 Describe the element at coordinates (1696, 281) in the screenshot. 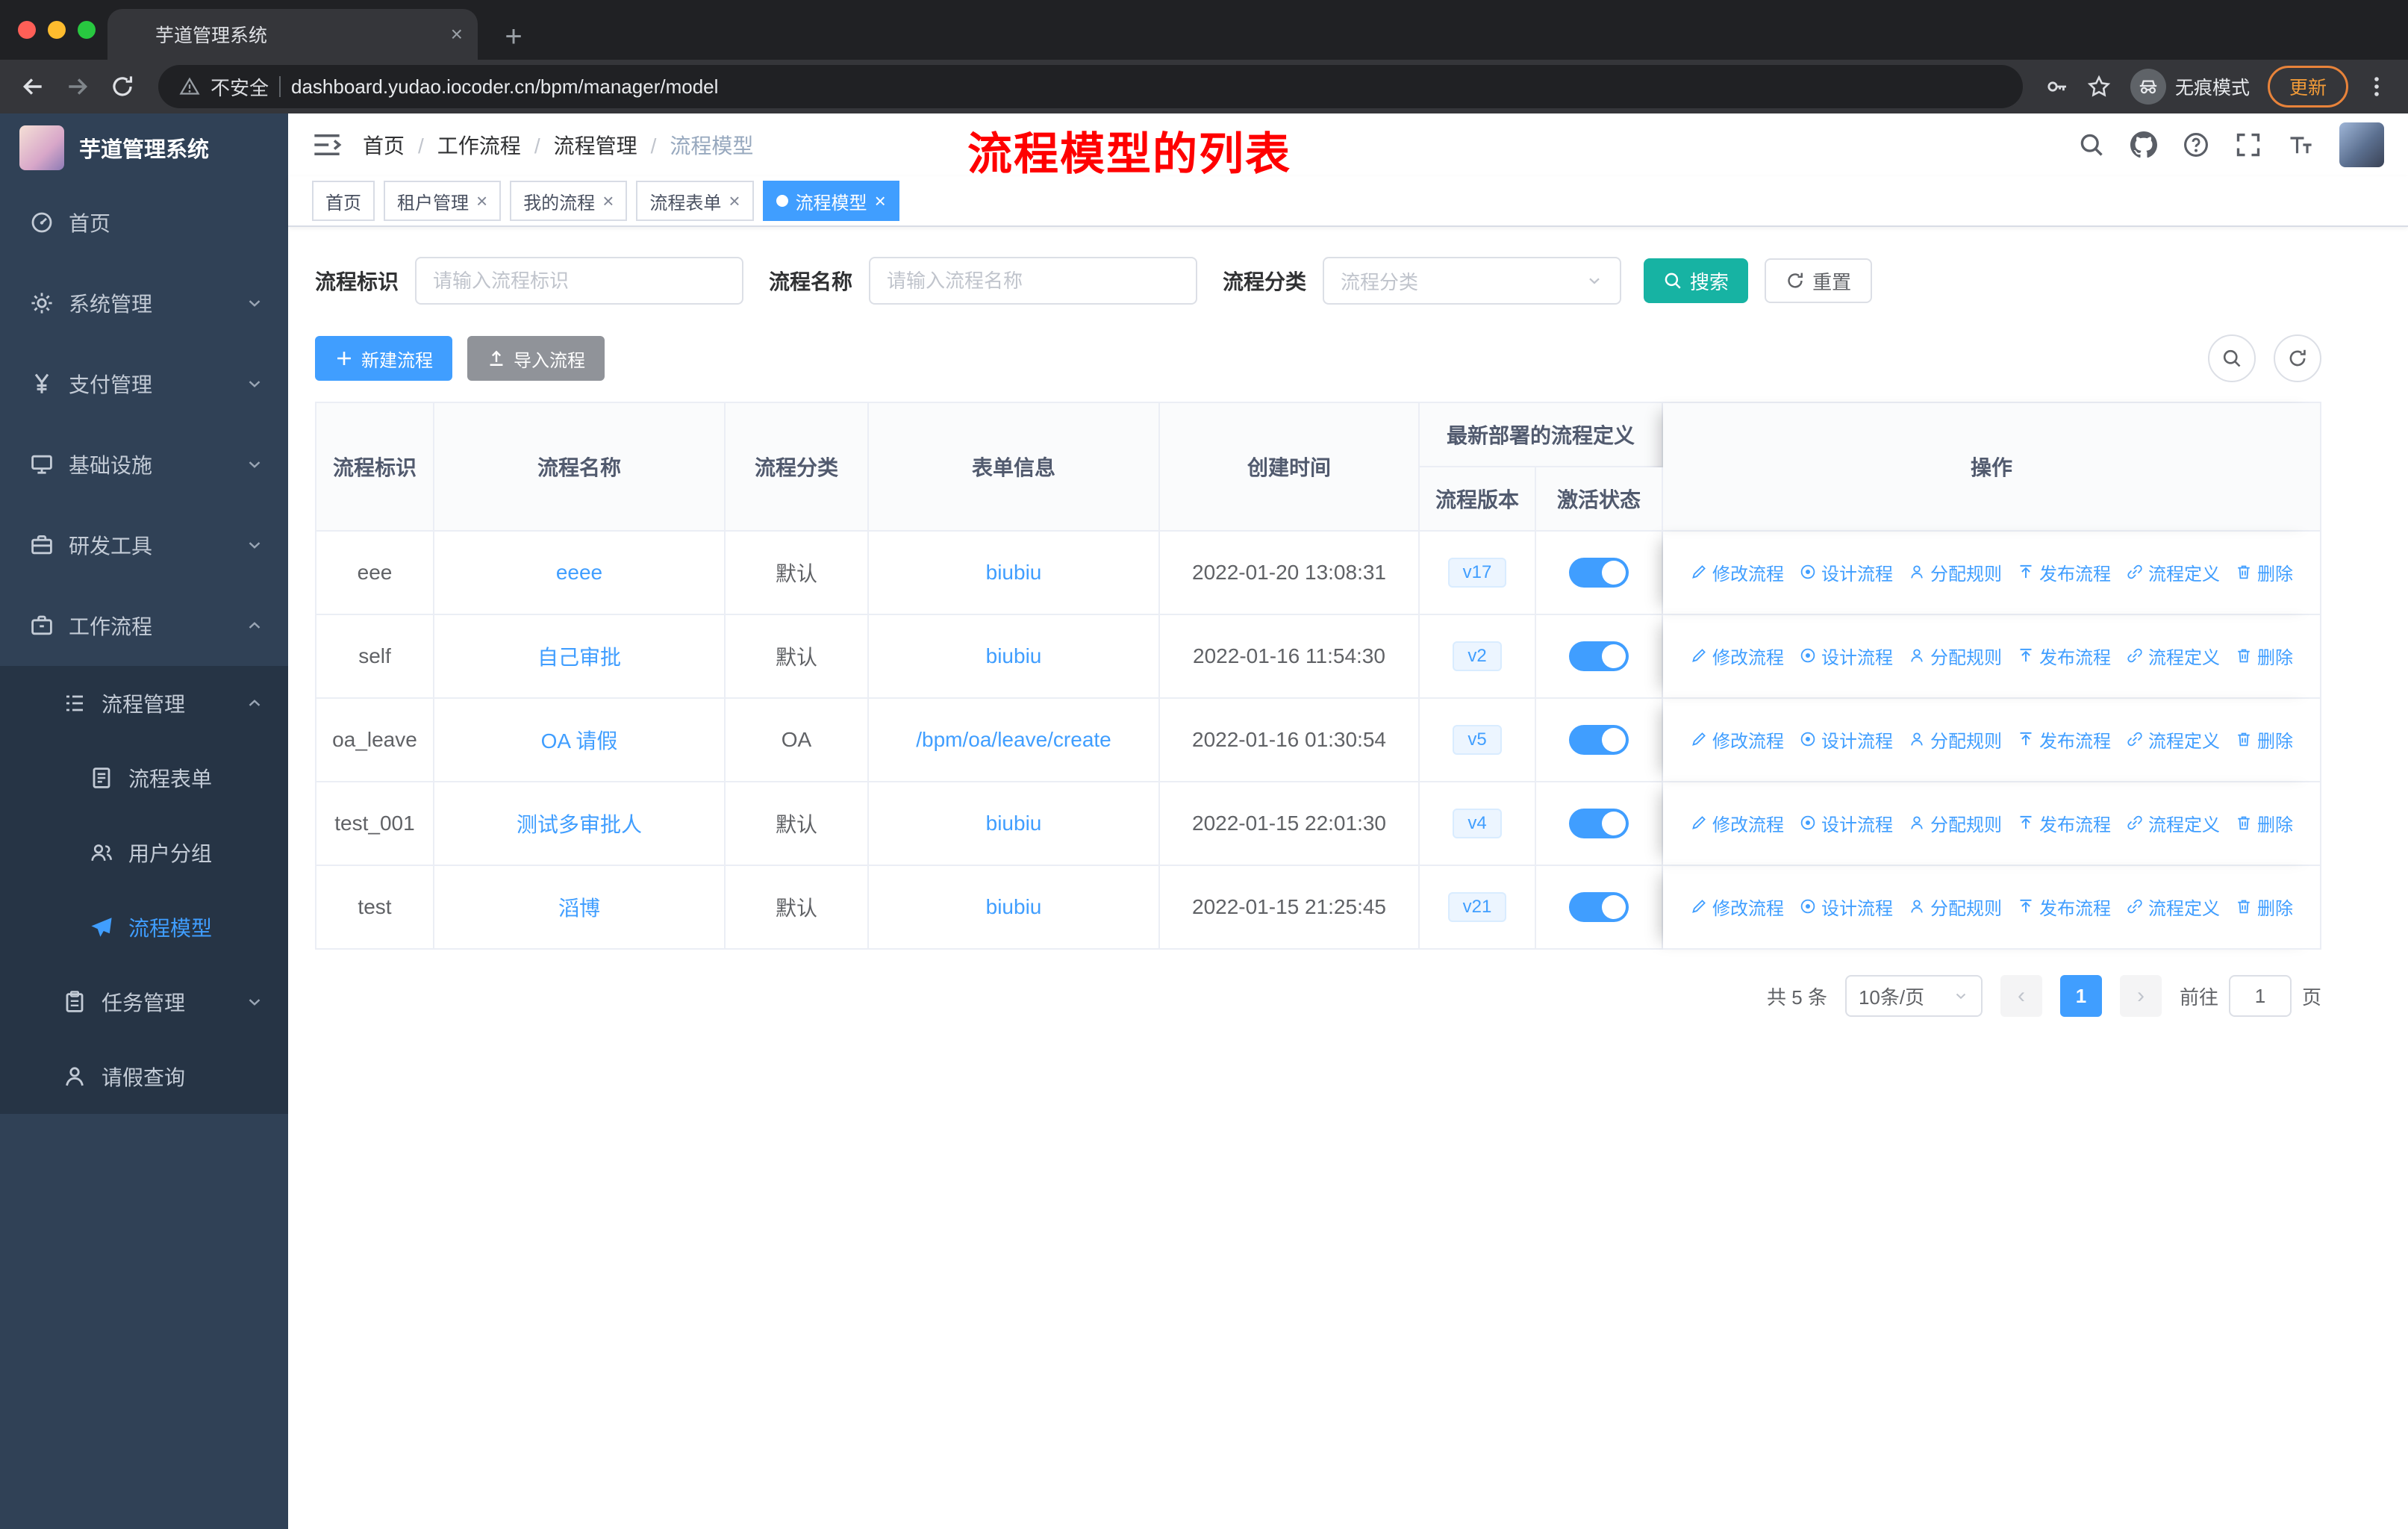

I see `search-button: 搜索` at that location.